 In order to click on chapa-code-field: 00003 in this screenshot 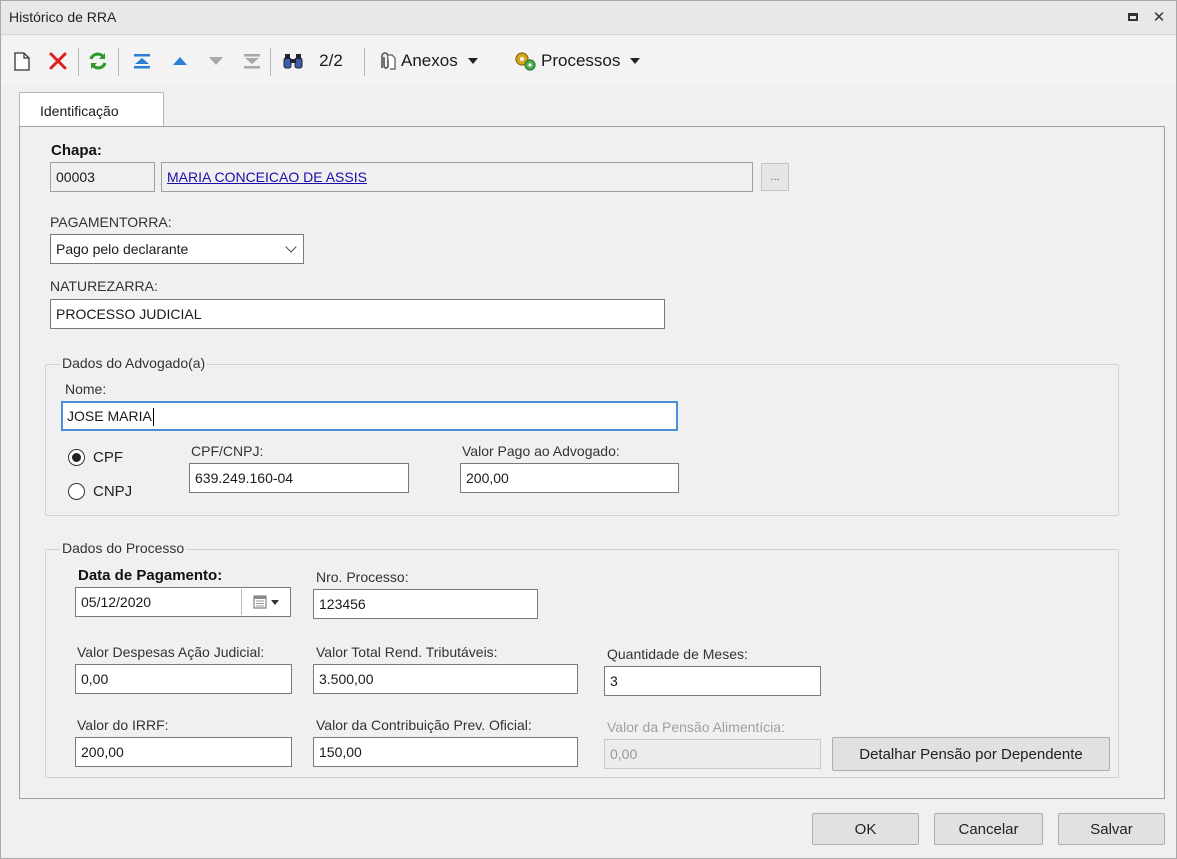, I will do `click(102, 177)`.